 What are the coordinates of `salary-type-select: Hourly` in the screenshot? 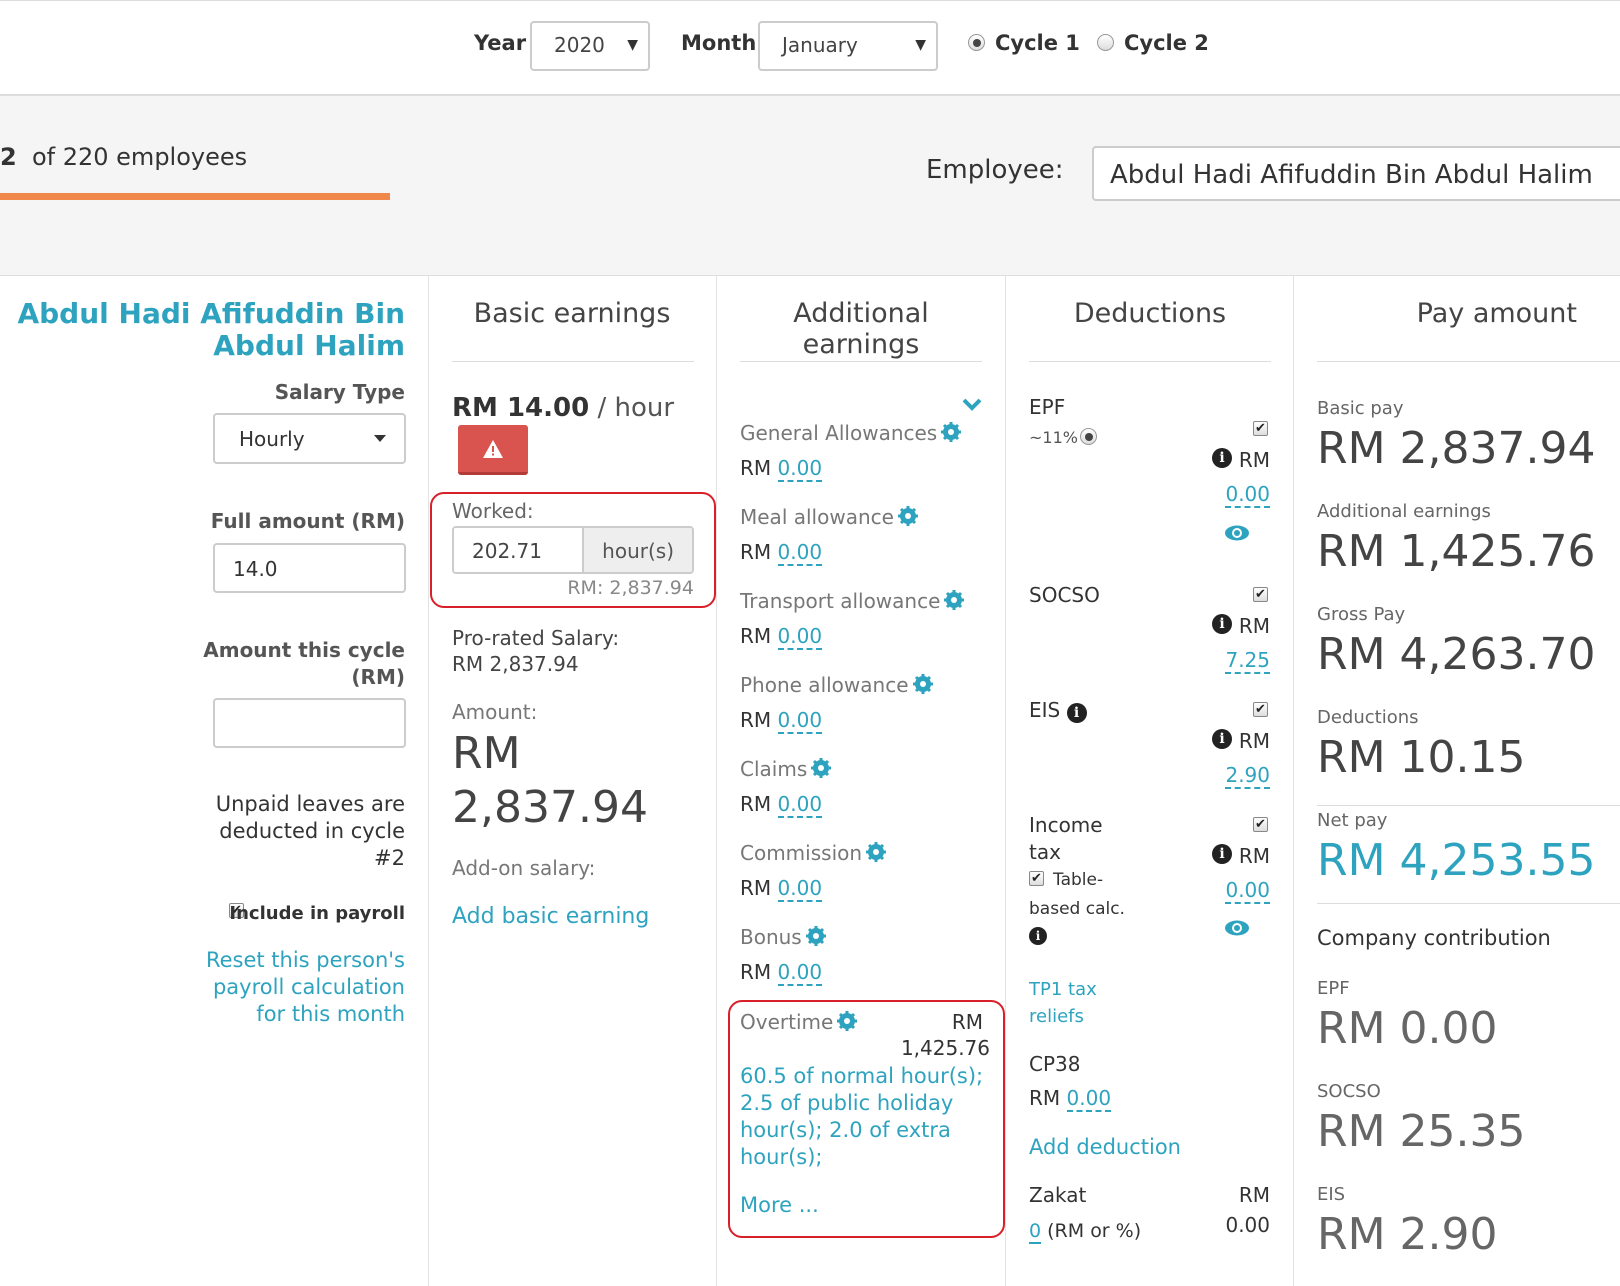 It's located at (309, 438).